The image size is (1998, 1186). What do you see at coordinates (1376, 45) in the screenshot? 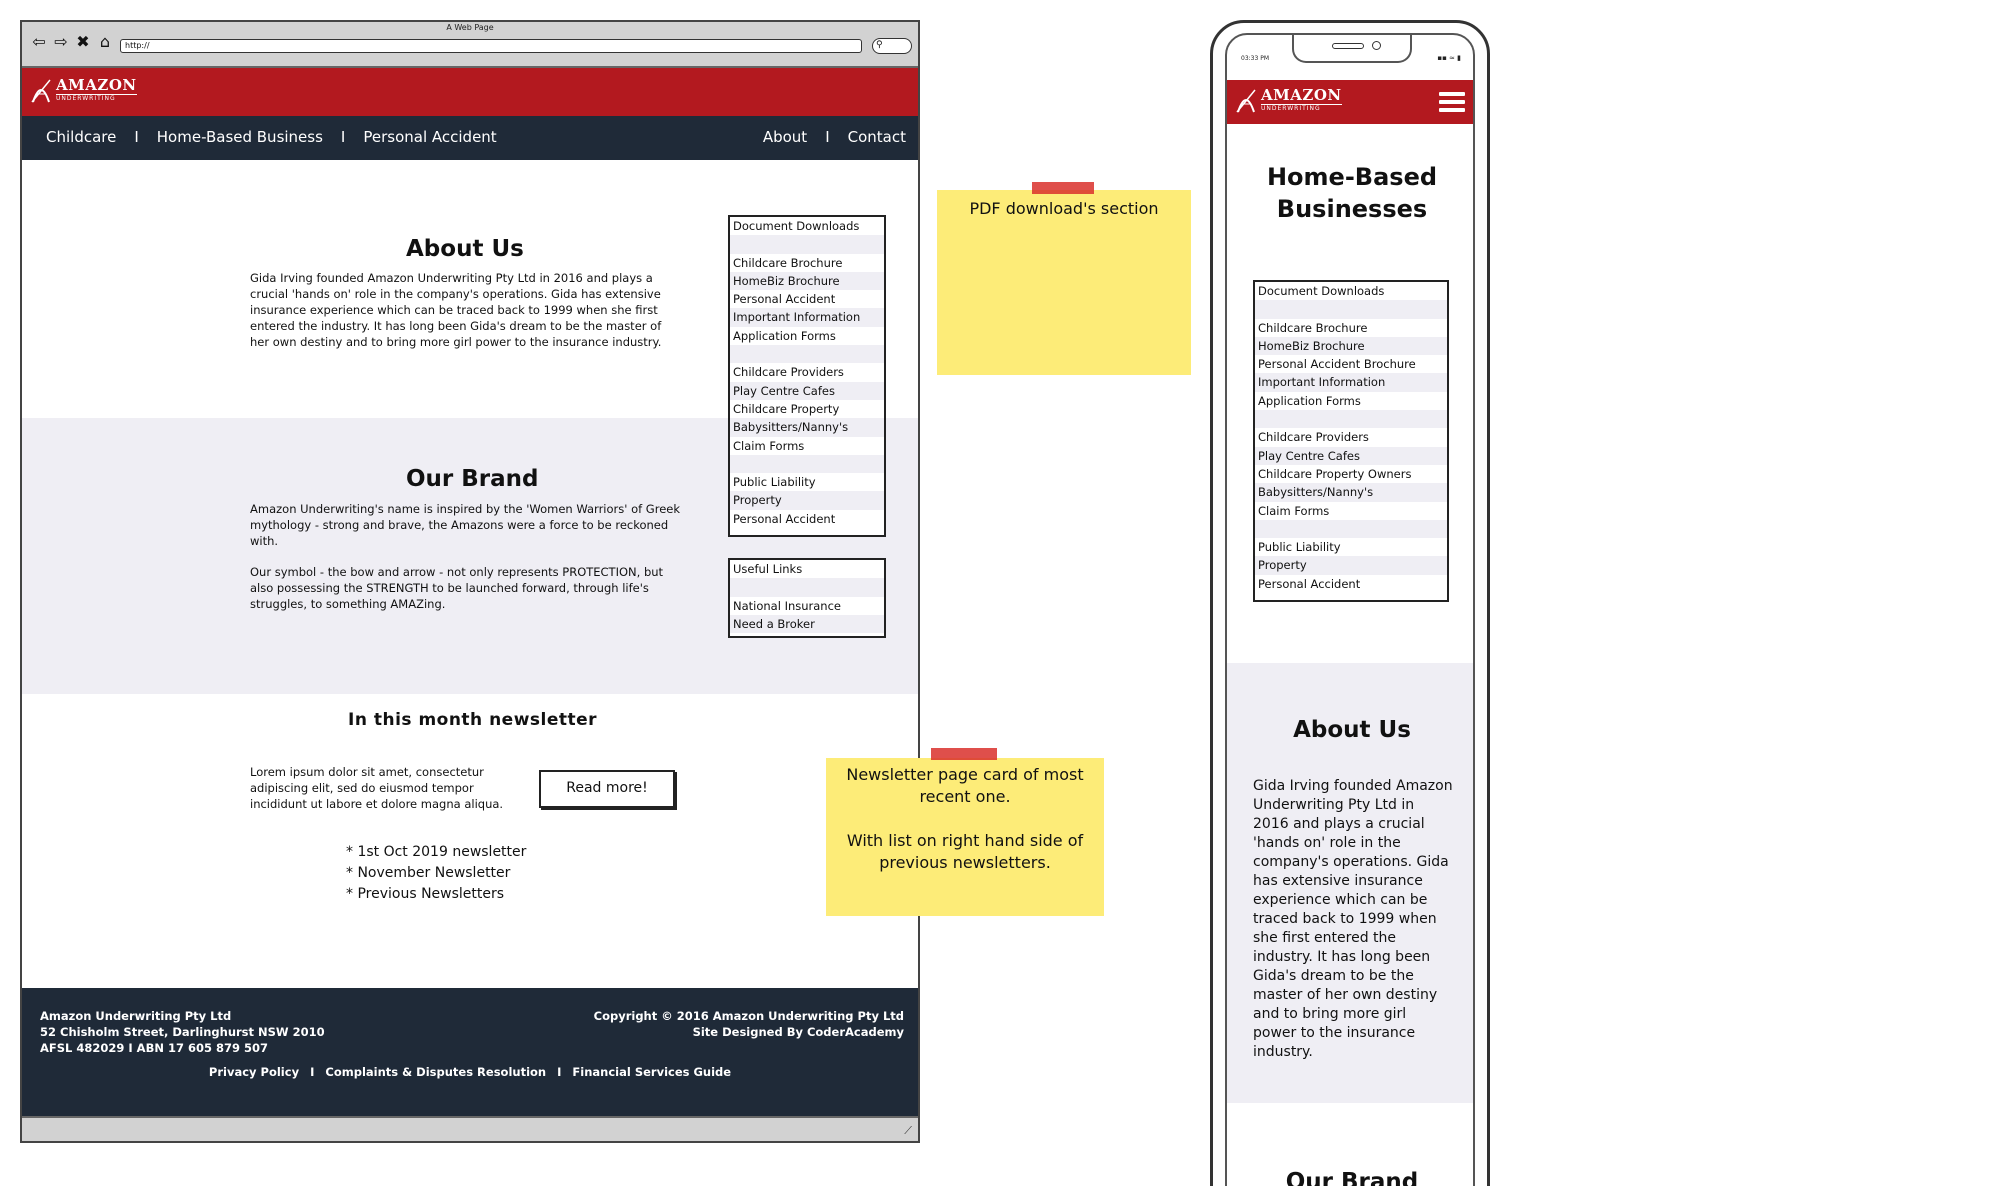
I see `camera-icon` at bounding box center [1376, 45].